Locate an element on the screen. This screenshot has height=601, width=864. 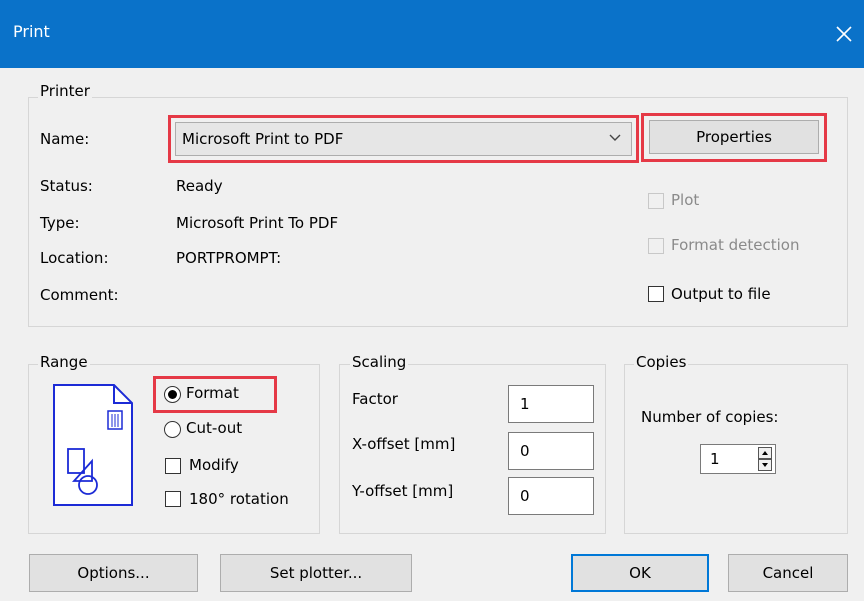
ok-button-label: OK is located at coordinates (640, 573).